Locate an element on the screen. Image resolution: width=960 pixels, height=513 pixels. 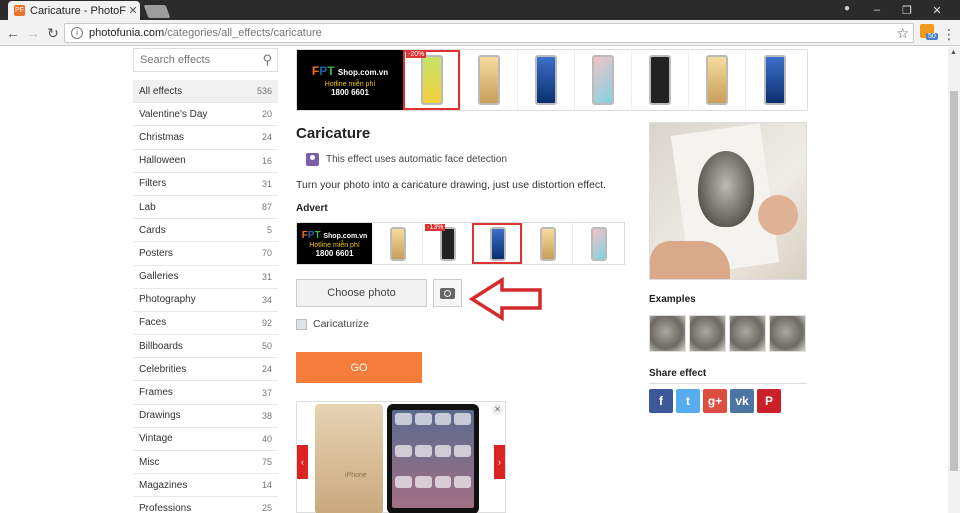
bottom-advert: ‹ iPhone › ✕ is located at coordinates (401, 457).